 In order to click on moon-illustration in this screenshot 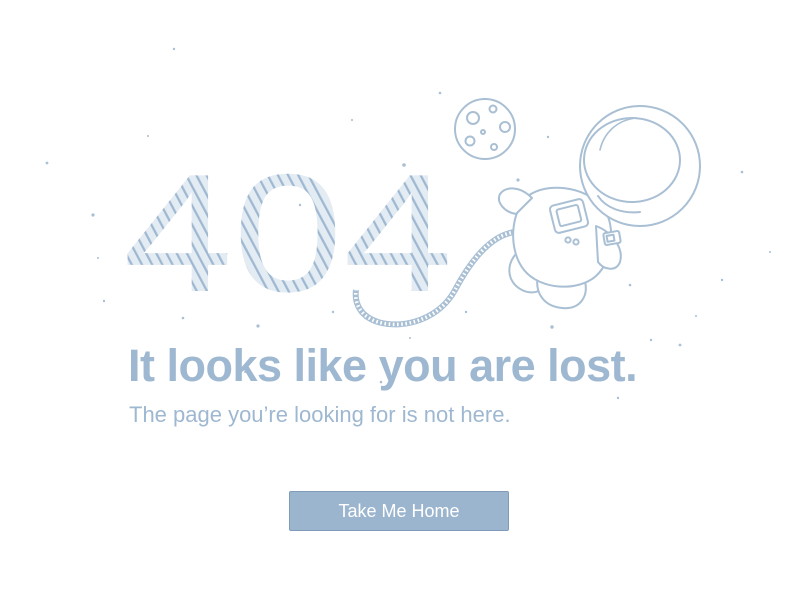, I will do `click(485, 129)`.